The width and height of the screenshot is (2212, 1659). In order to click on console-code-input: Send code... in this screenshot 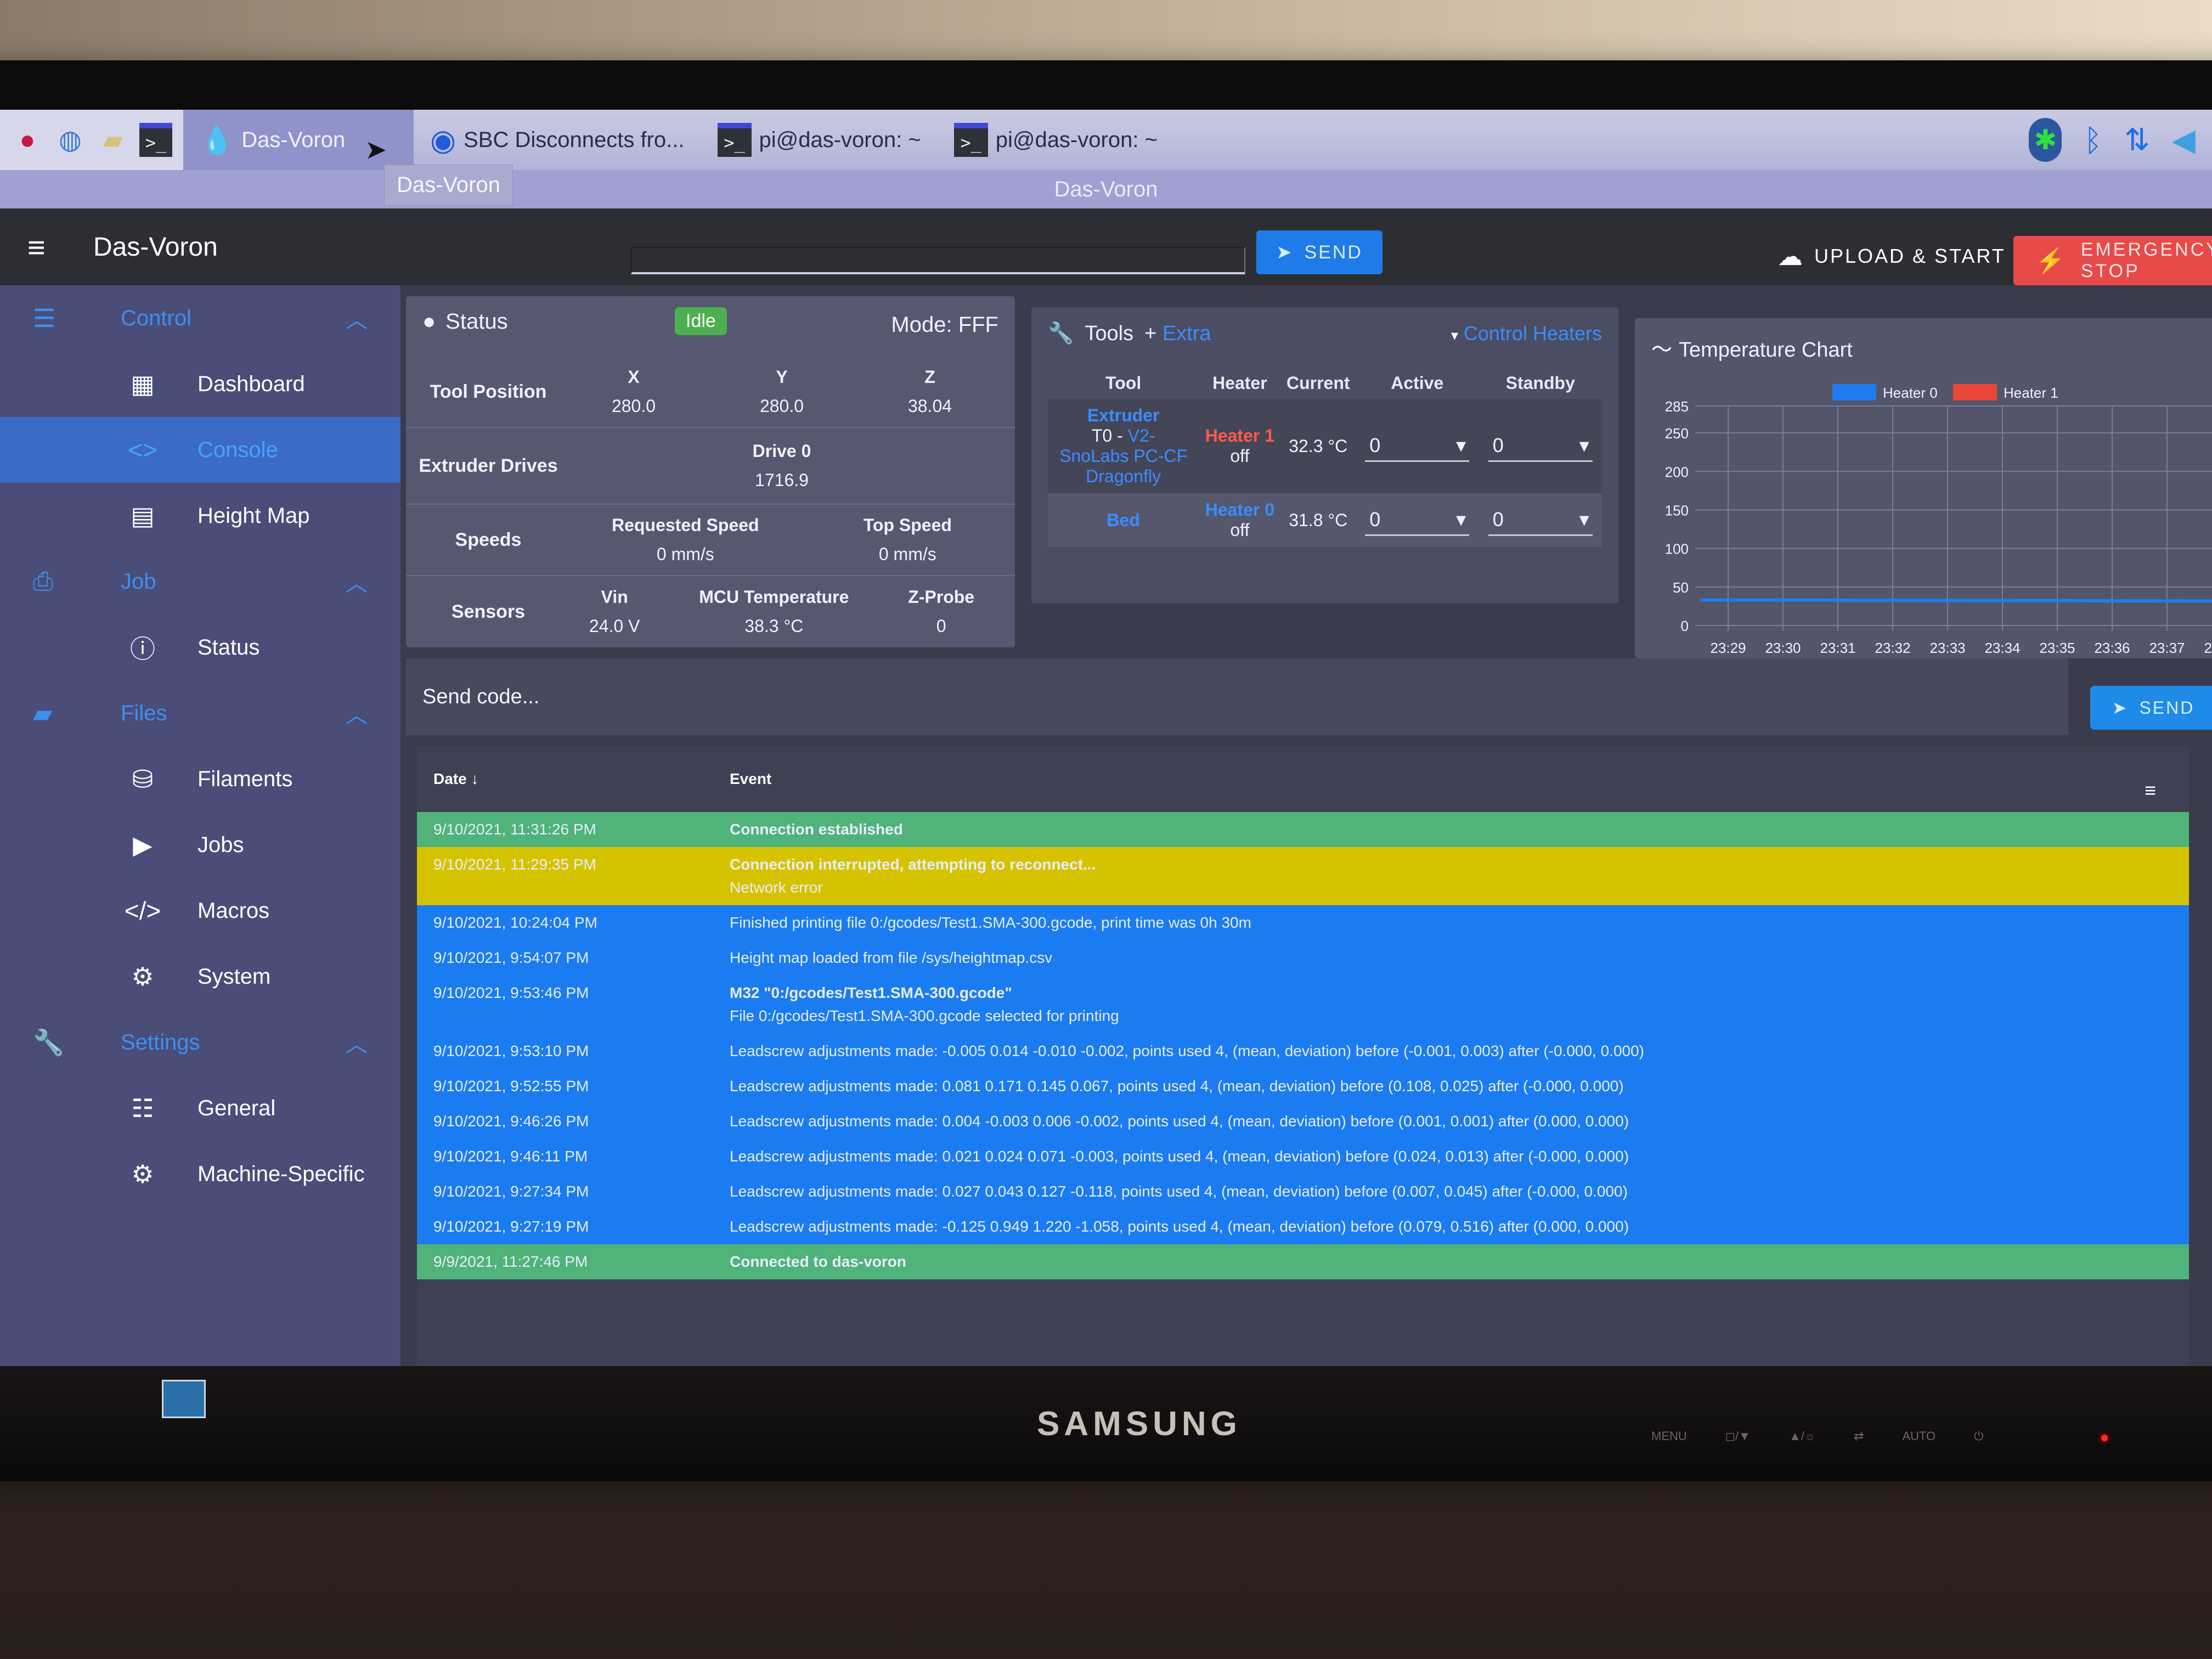, I will do `click(1237, 696)`.